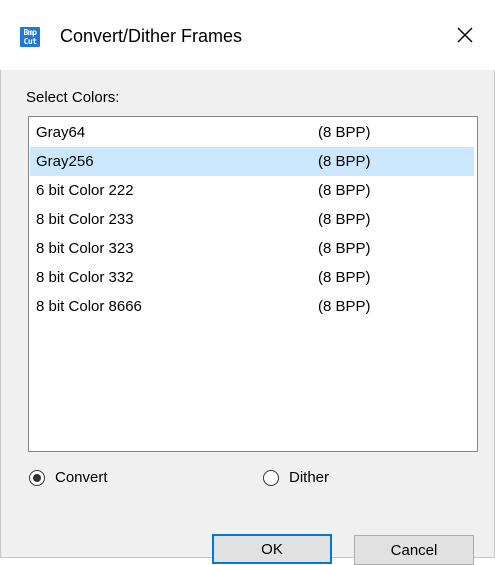  Describe the element at coordinates (414, 550) in the screenshot. I see `cancel-button: Cancel` at that location.